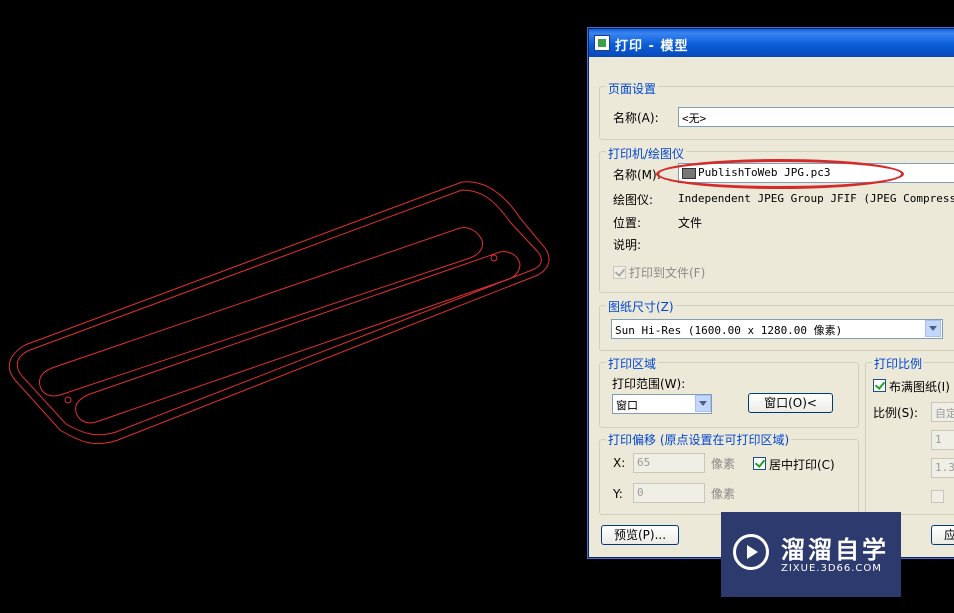 The image size is (954, 613). I want to click on plot-offset-legend: 打印偏移 (原点设置在可打印区域), so click(699, 439).